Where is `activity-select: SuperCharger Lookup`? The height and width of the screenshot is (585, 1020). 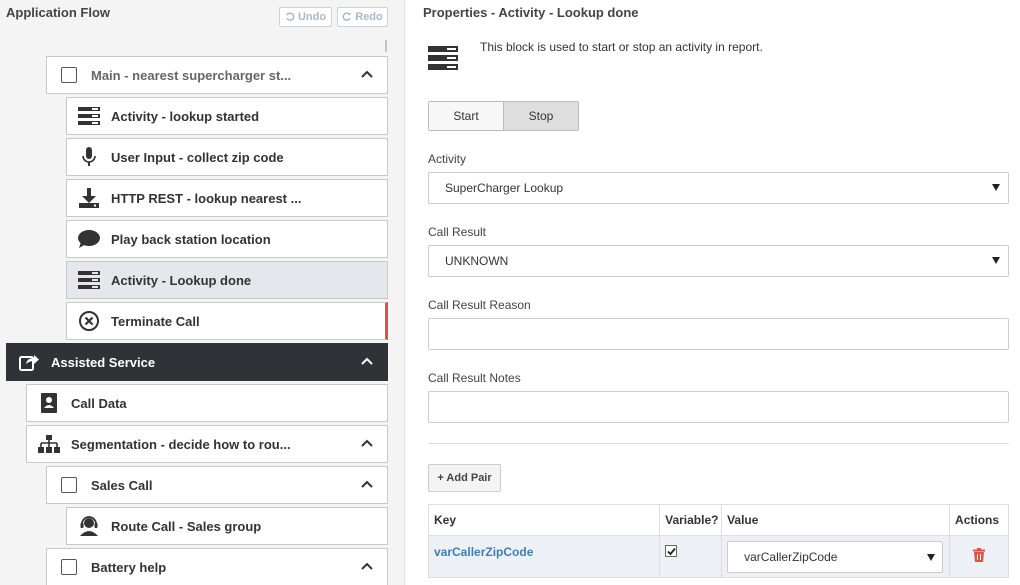 activity-select: SuperCharger Lookup is located at coordinates (718, 188).